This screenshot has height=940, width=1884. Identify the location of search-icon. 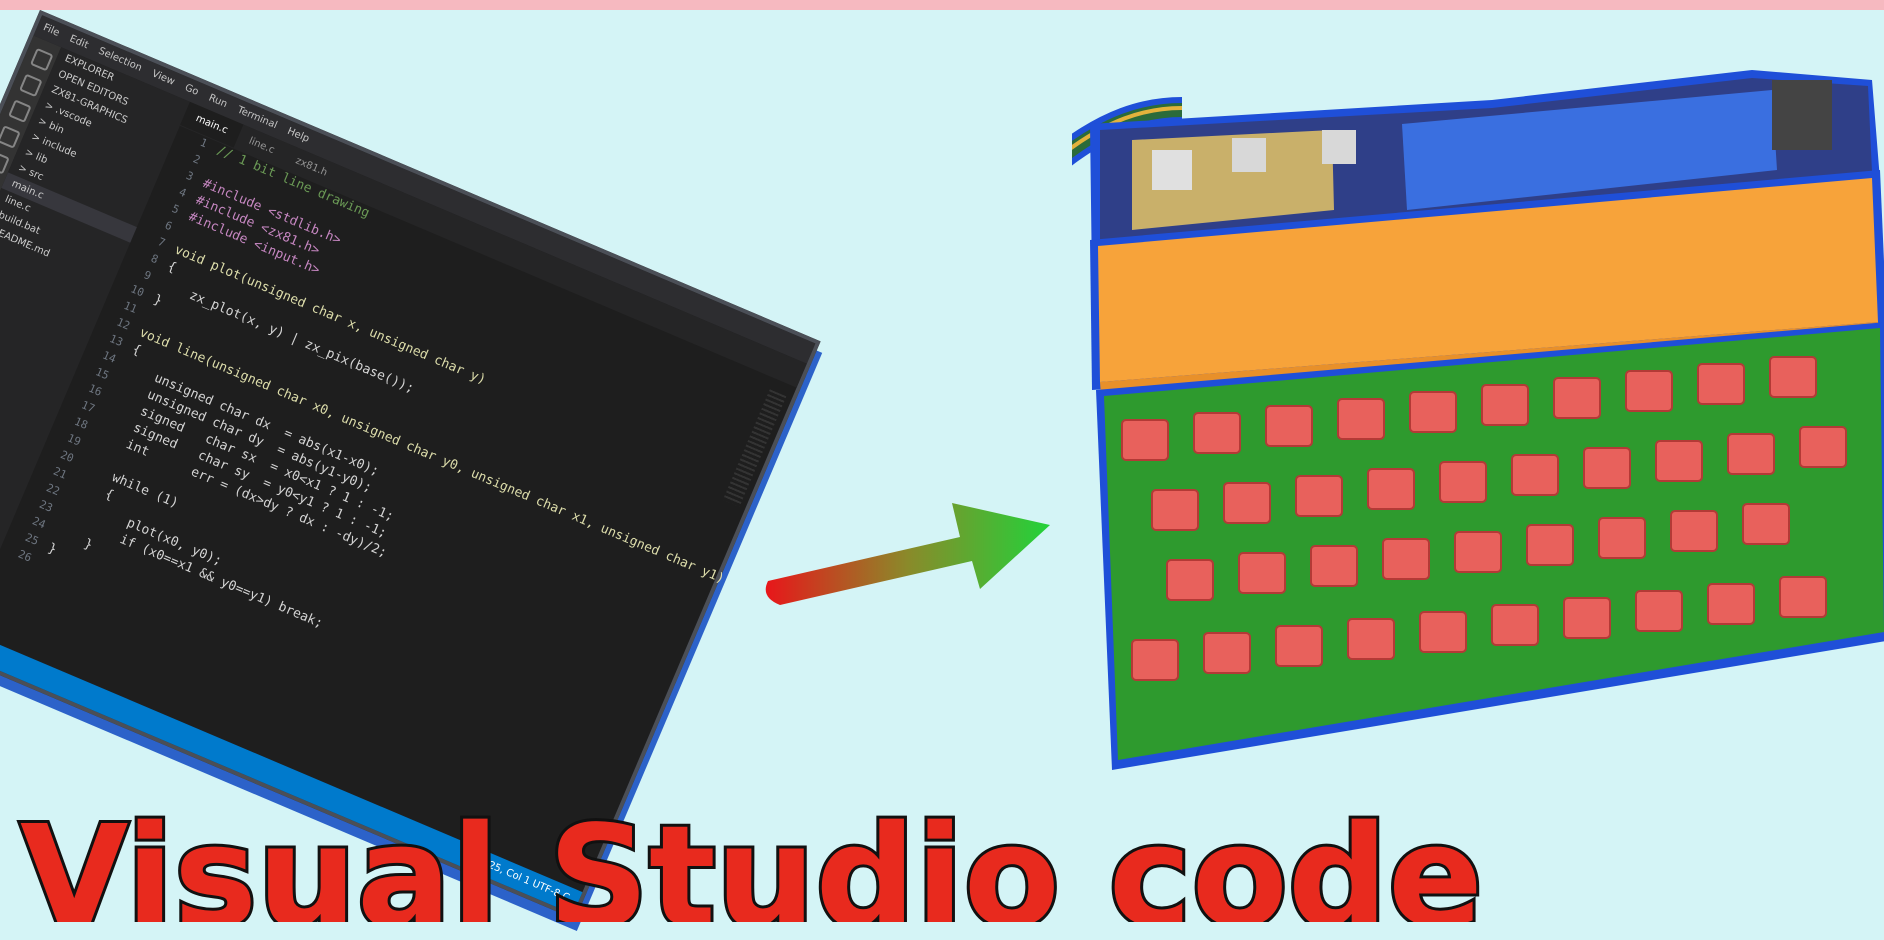
(31, 85).